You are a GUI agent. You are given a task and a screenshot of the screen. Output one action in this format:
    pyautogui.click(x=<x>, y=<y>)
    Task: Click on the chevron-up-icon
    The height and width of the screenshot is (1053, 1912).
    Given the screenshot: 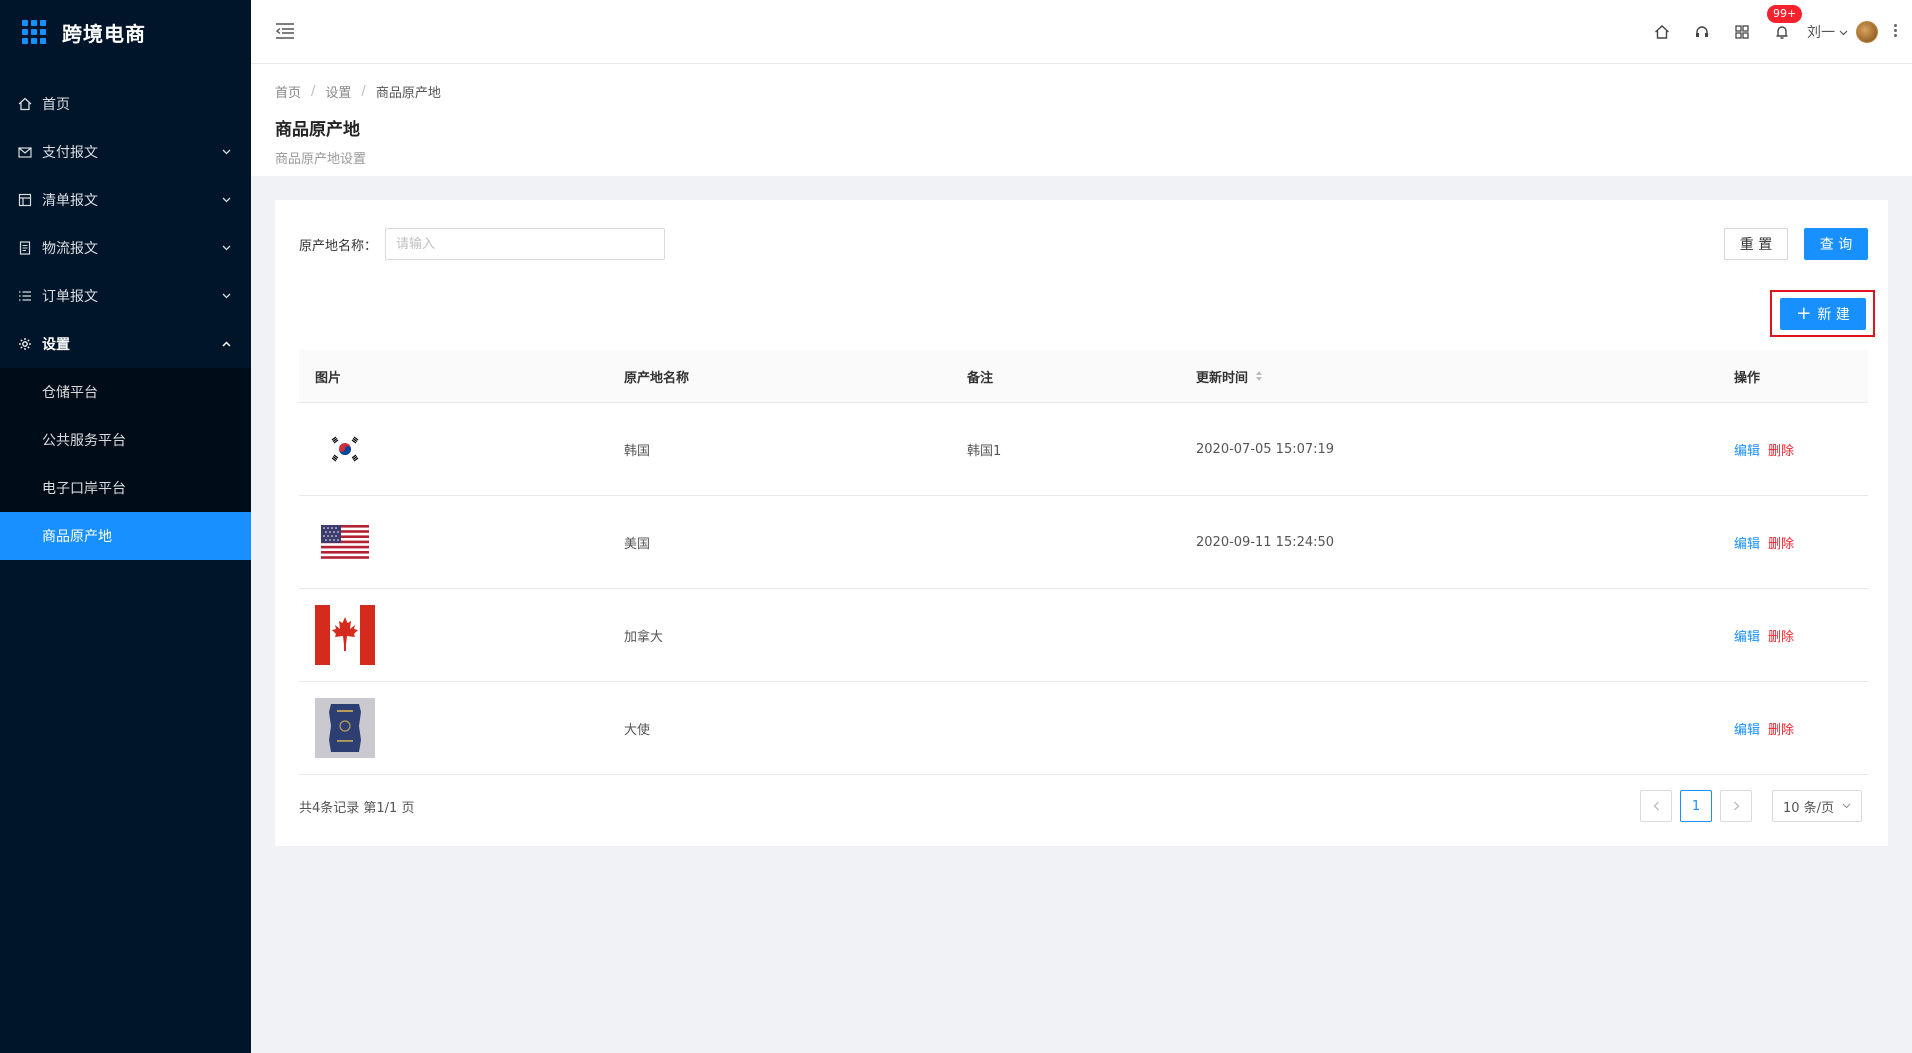 What is the action you would take?
    pyautogui.click(x=226, y=344)
    